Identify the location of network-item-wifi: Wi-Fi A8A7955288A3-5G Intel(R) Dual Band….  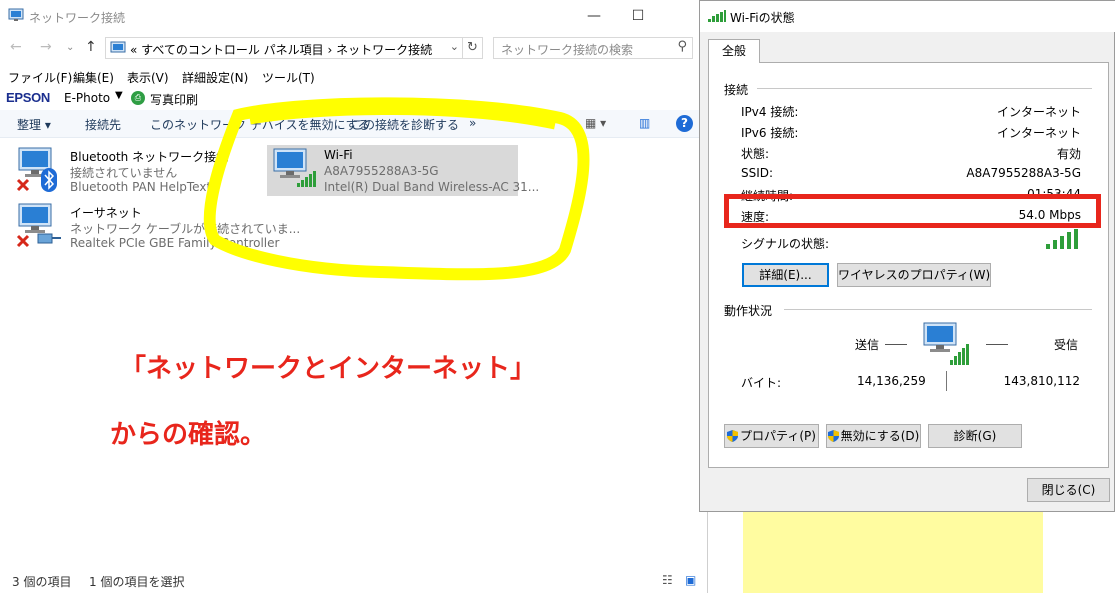
(403, 170).